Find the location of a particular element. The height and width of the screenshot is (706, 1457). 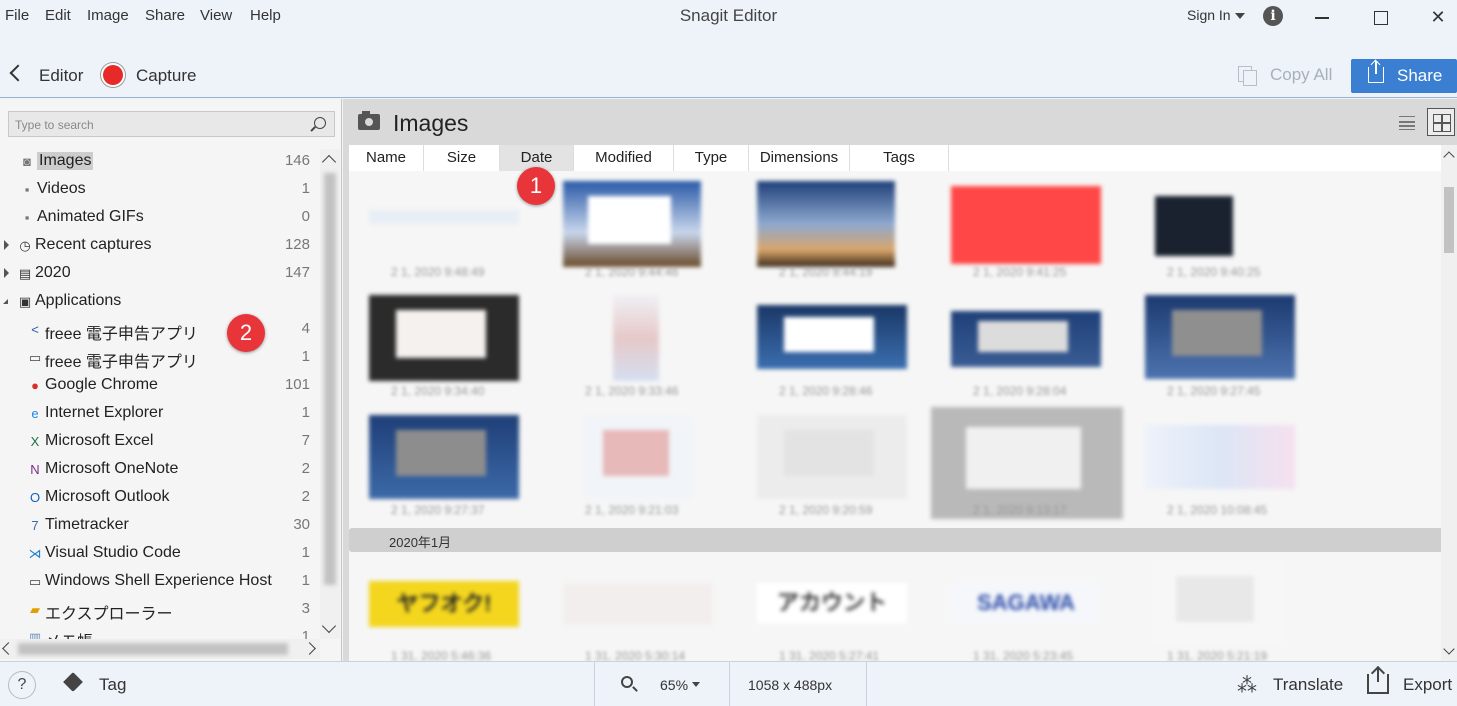

column-type: Type is located at coordinates (711, 158).